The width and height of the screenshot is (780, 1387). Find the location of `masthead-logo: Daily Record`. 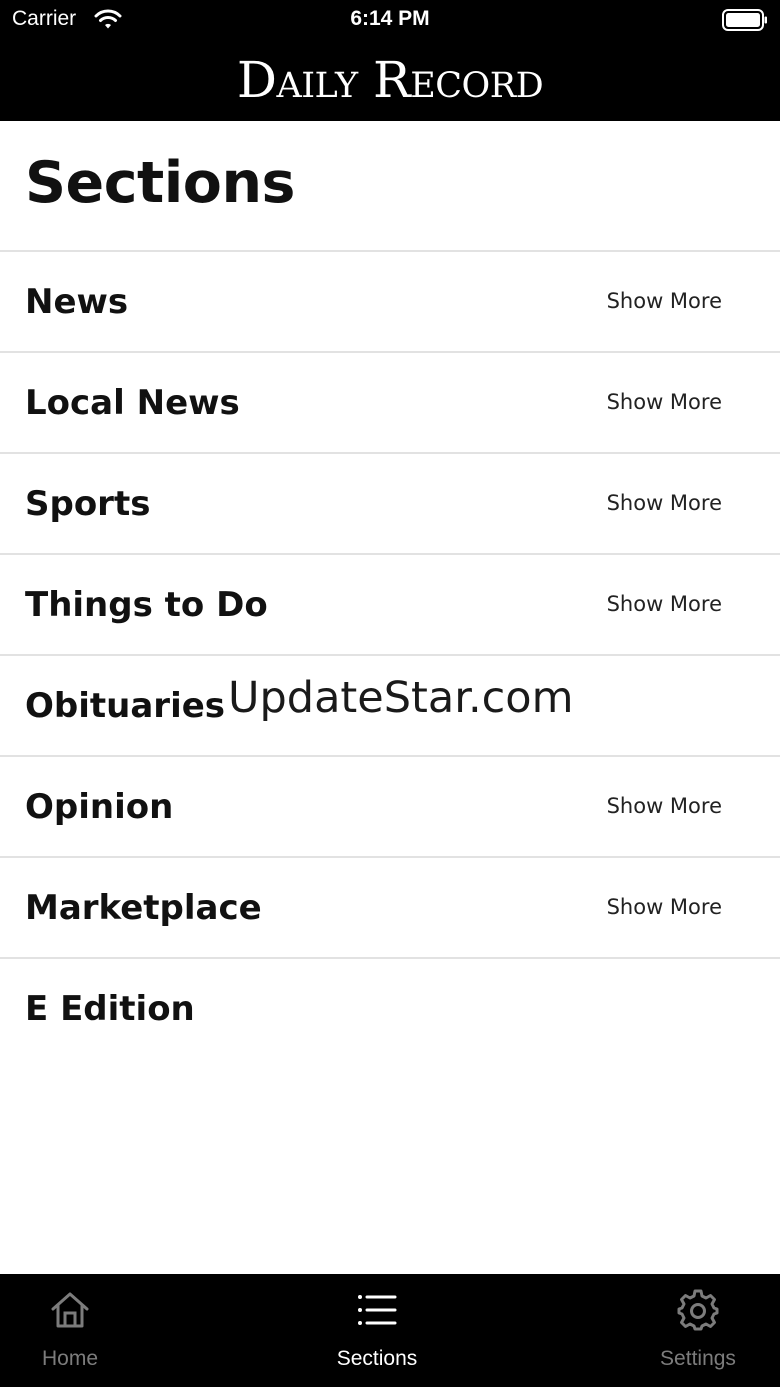

masthead-logo: Daily Record is located at coordinates (390, 79).